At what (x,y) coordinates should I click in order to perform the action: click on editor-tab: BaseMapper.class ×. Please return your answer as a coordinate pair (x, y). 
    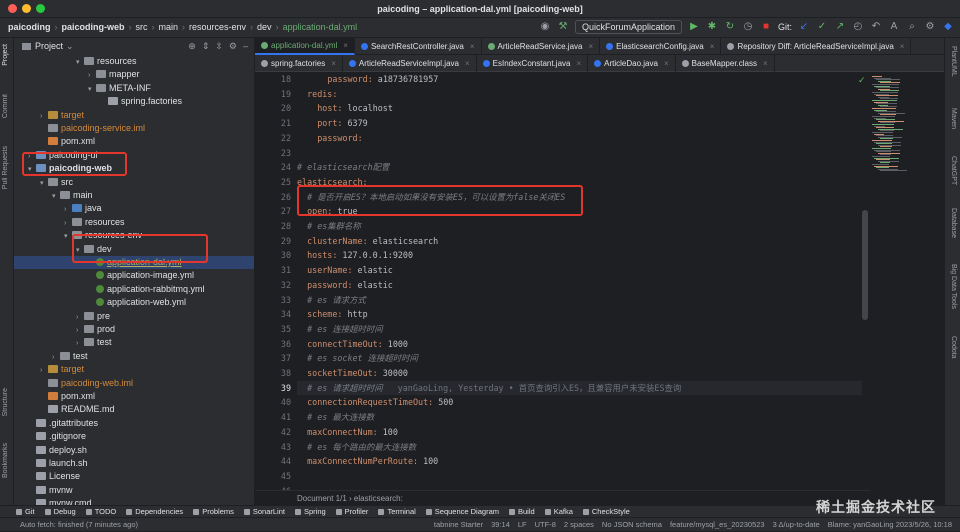
    Looking at the image, I should click on (725, 63).